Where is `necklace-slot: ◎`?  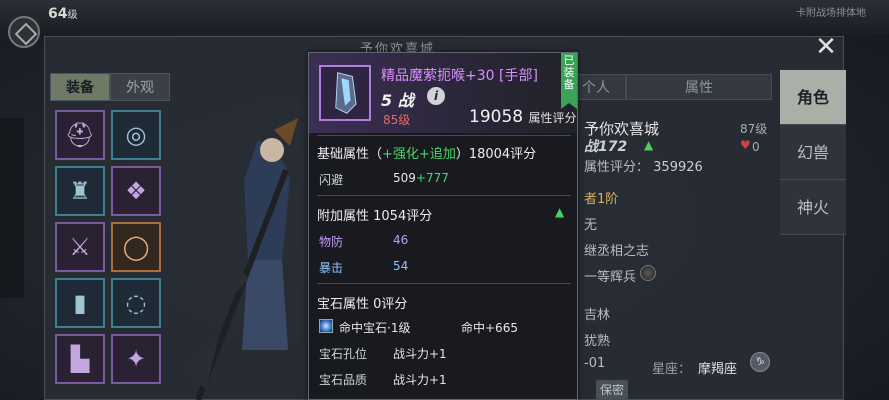
necklace-slot: ◎ is located at coordinates (136, 135).